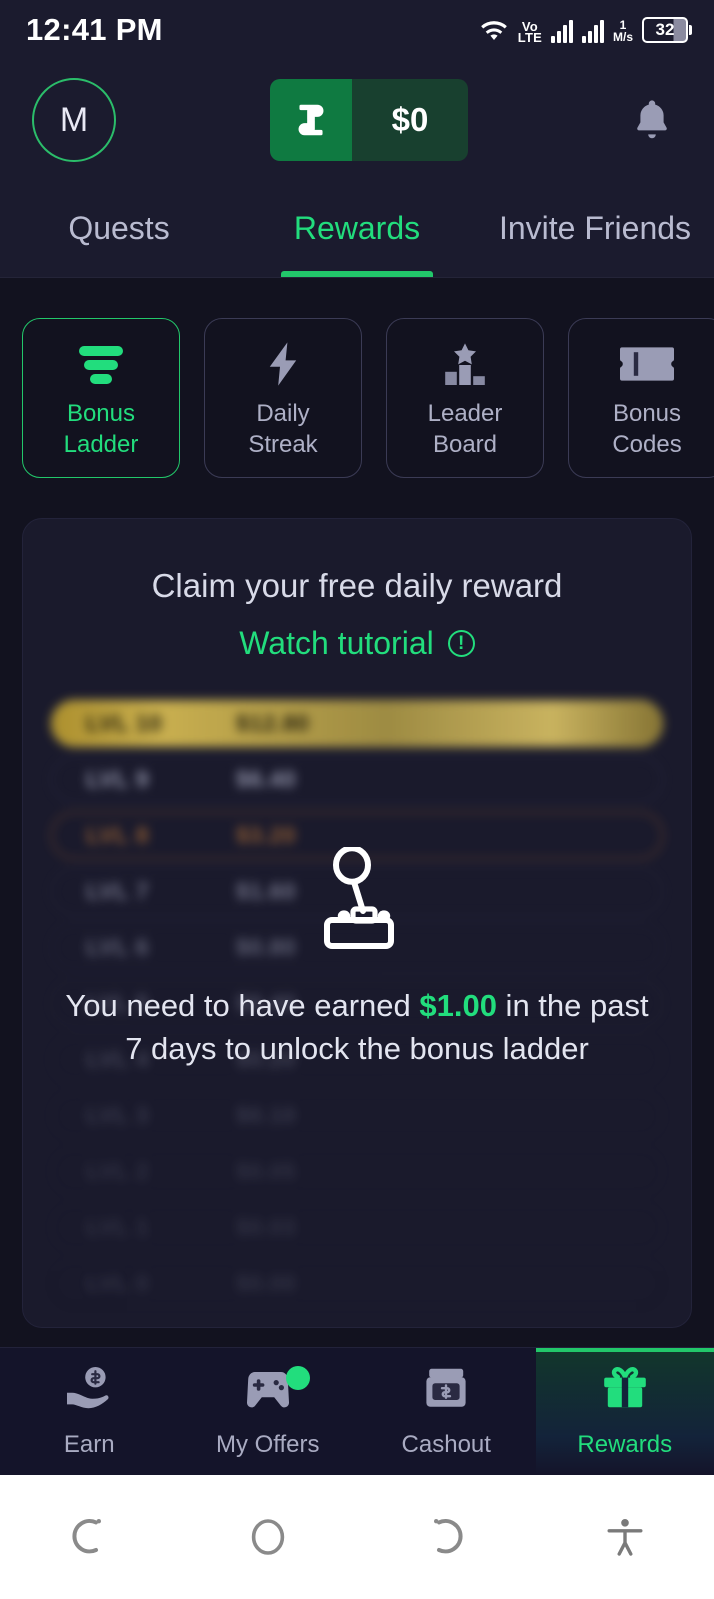  I want to click on tab-rewards-label: Rewards, so click(357, 228).